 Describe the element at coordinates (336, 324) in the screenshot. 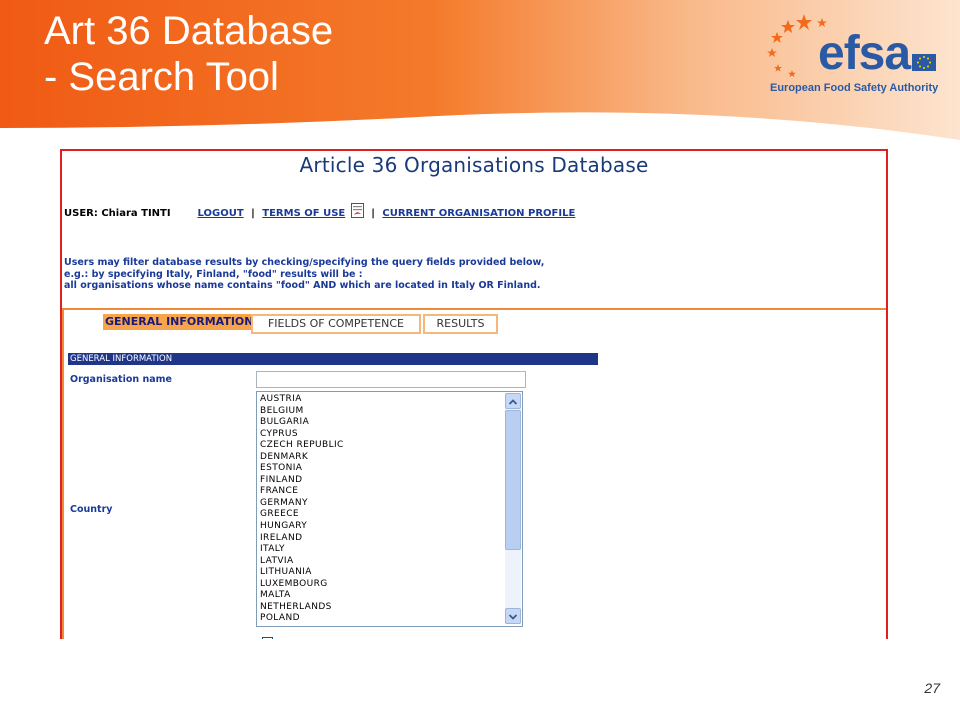

I see `tab-fields-of-competence: FIELDS OF COMPETENCE` at that location.